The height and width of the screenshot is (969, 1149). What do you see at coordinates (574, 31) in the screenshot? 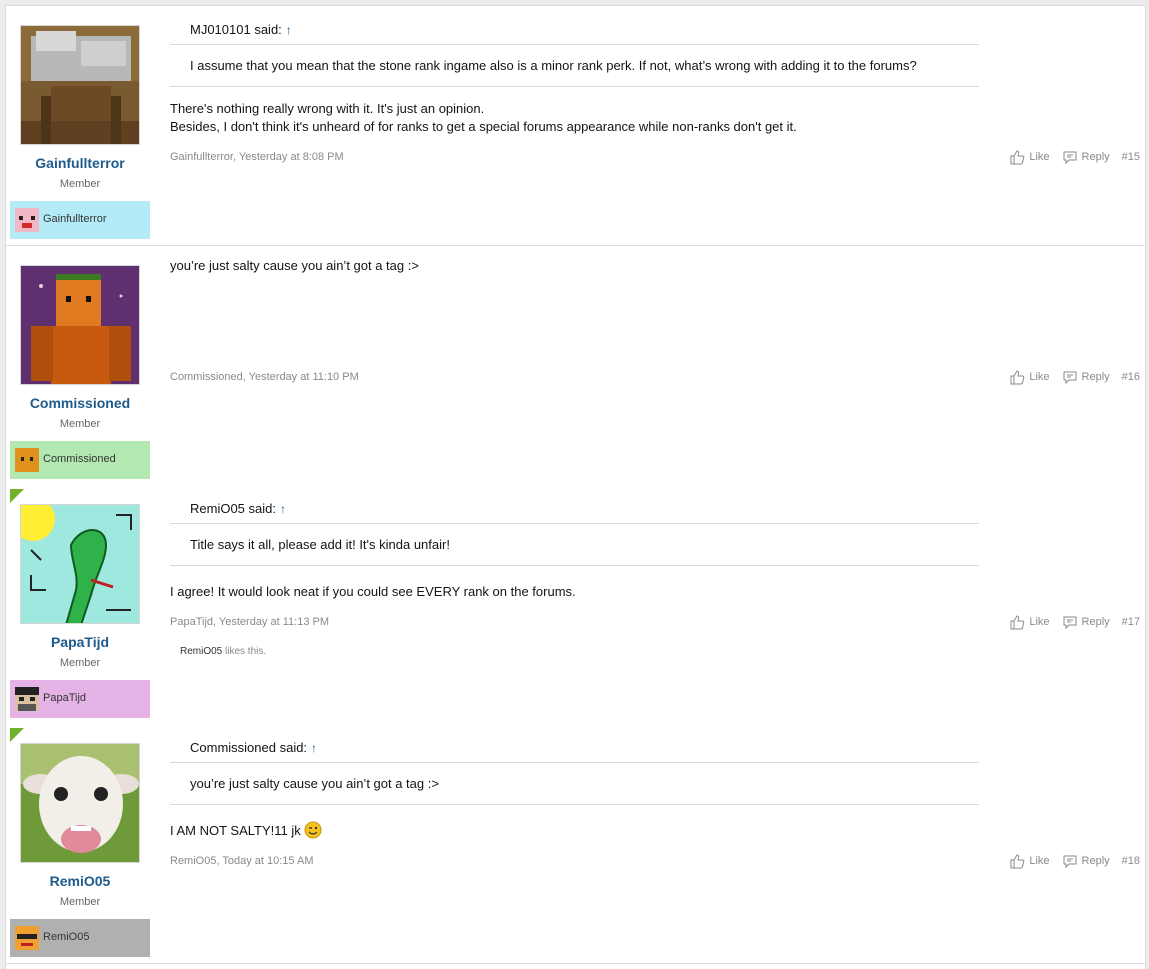
I see `quote-attribution: MJ010101 said: ↑` at bounding box center [574, 31].